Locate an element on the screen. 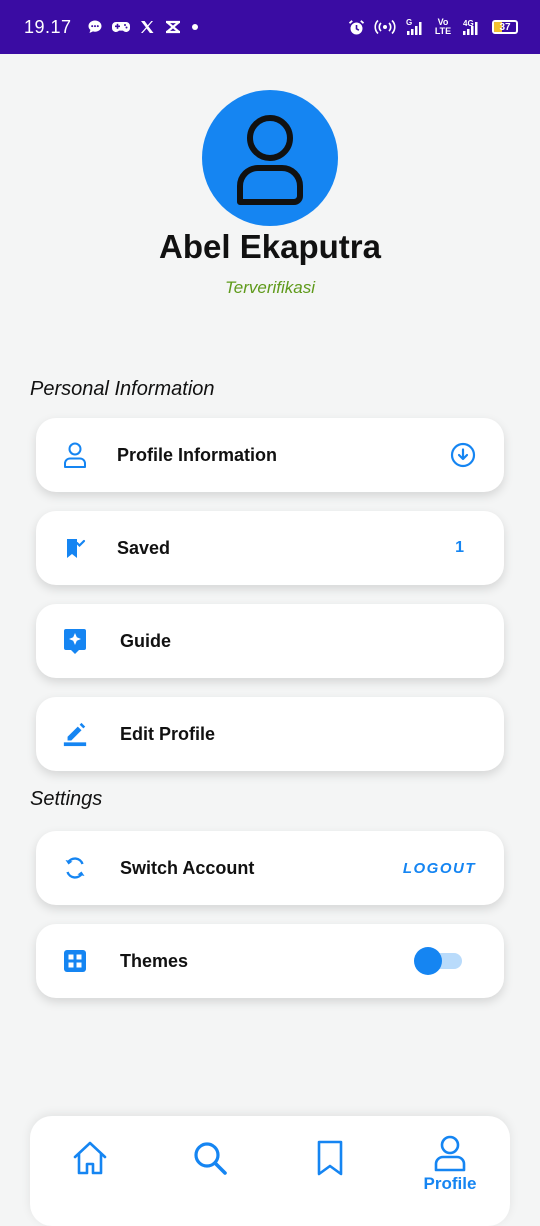 The width and height of the screenshot is (540, 1226). hotspot-icon is located at coordinates (385, 27).